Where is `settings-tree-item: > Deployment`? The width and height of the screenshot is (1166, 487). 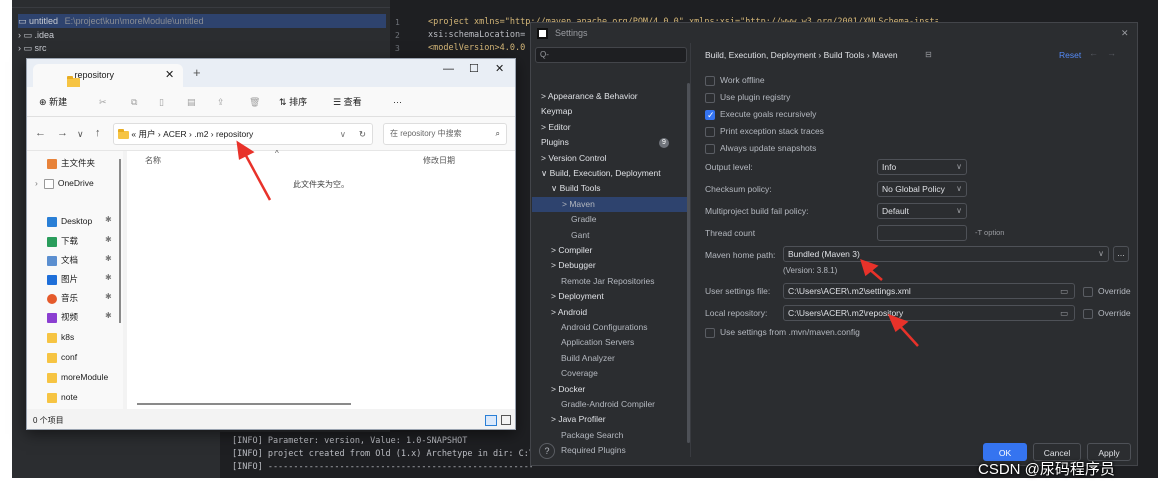 settings-tree-item: > Deployment is located at coordinates (567, 296).